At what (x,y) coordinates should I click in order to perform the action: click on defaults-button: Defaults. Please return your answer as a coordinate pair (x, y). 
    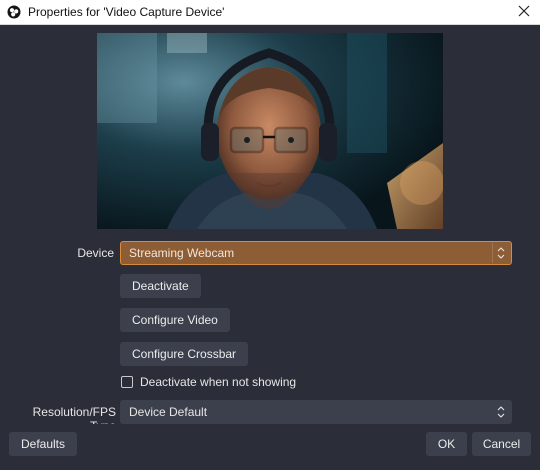
    Looking at the image, I should click on (43, 444).